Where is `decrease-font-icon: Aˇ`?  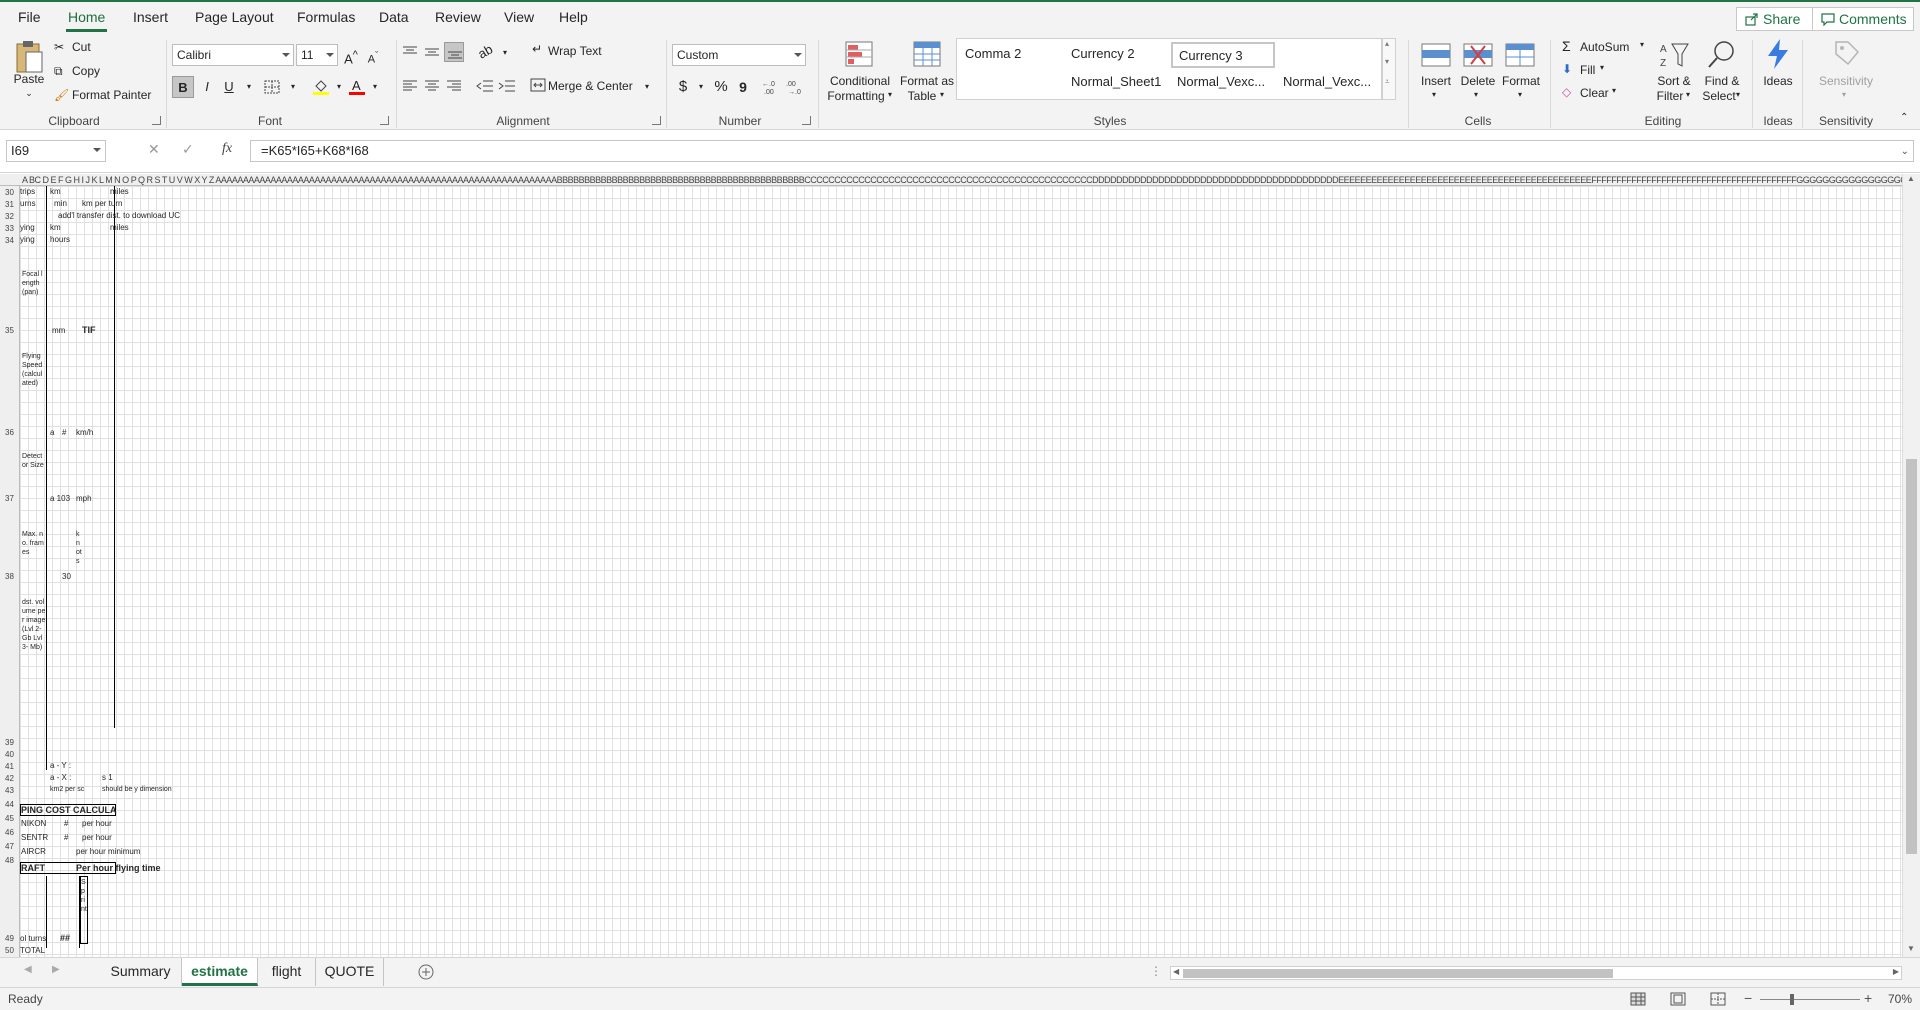
decrease-font-icon: Aˇ is located at coordinates (373, 55).